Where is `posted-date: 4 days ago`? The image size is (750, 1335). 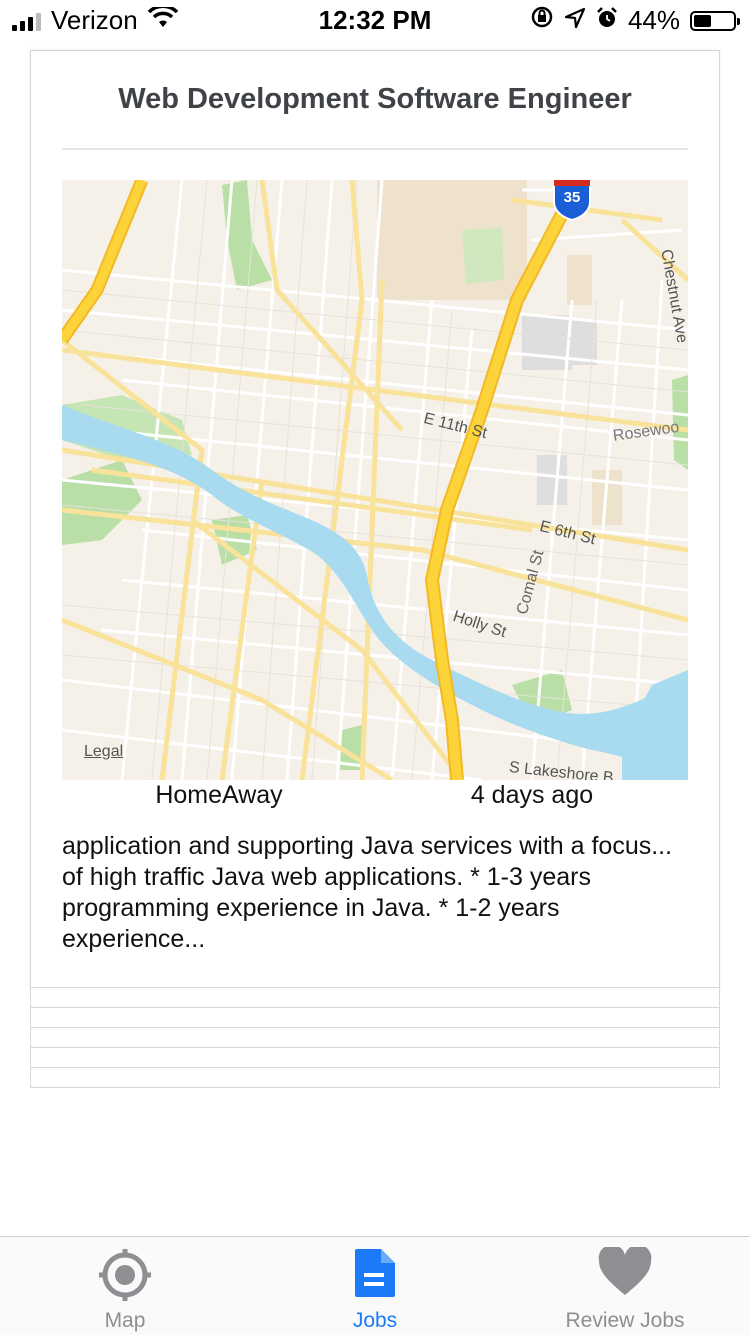 posted-date: 4 days ago is located at coordinates (532, 795).